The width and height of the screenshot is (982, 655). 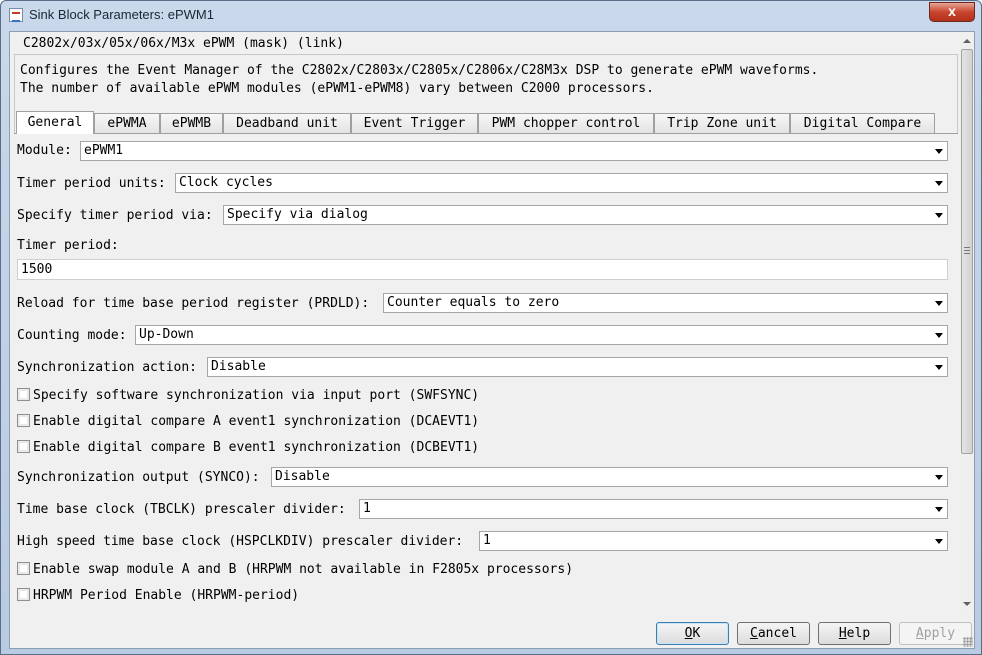 I want to click on tbclk-prescaler-dropdown: 1, so click(x=653, y=509).